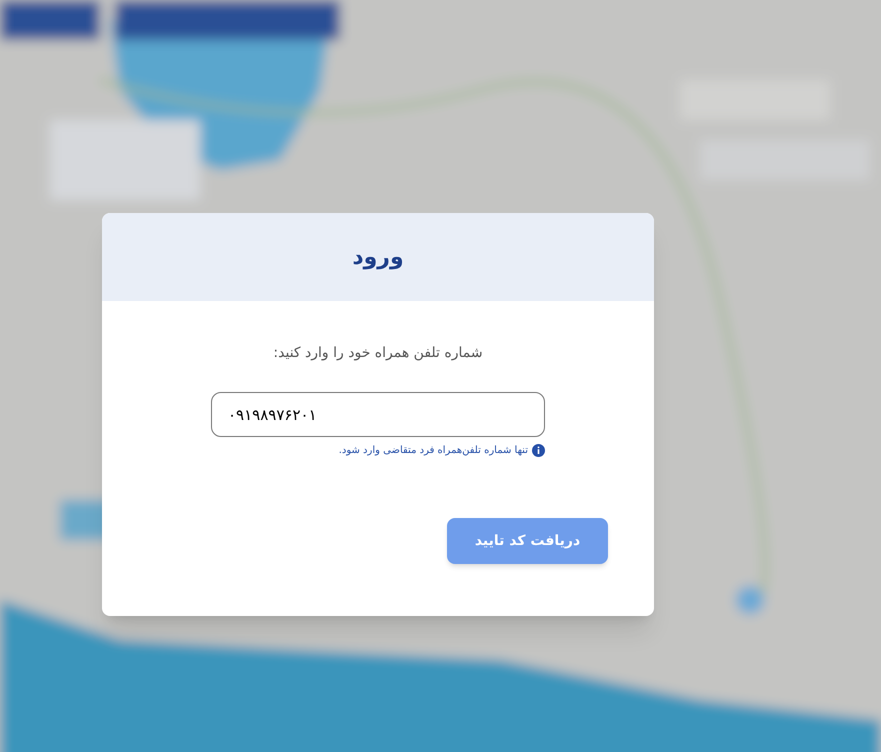 The height and width of the screenshot is (752, 881). Describe the element at coordinates (538, 450) in the screenshot. I see `info-icon` at that location.